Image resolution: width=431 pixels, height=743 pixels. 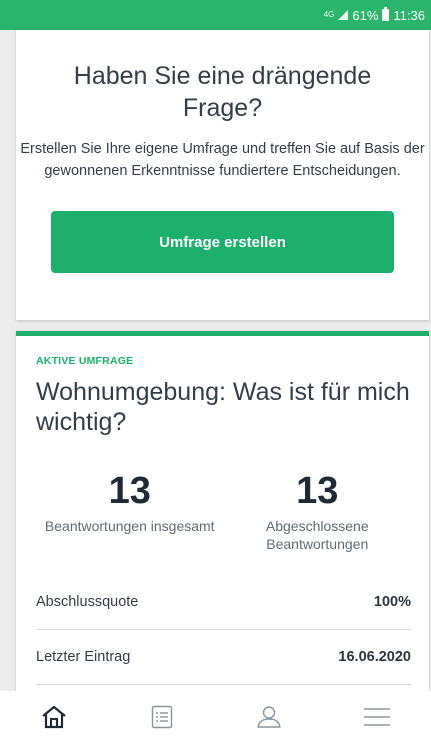 I want to click on bottom-navigation, so click(x=215, y=717).